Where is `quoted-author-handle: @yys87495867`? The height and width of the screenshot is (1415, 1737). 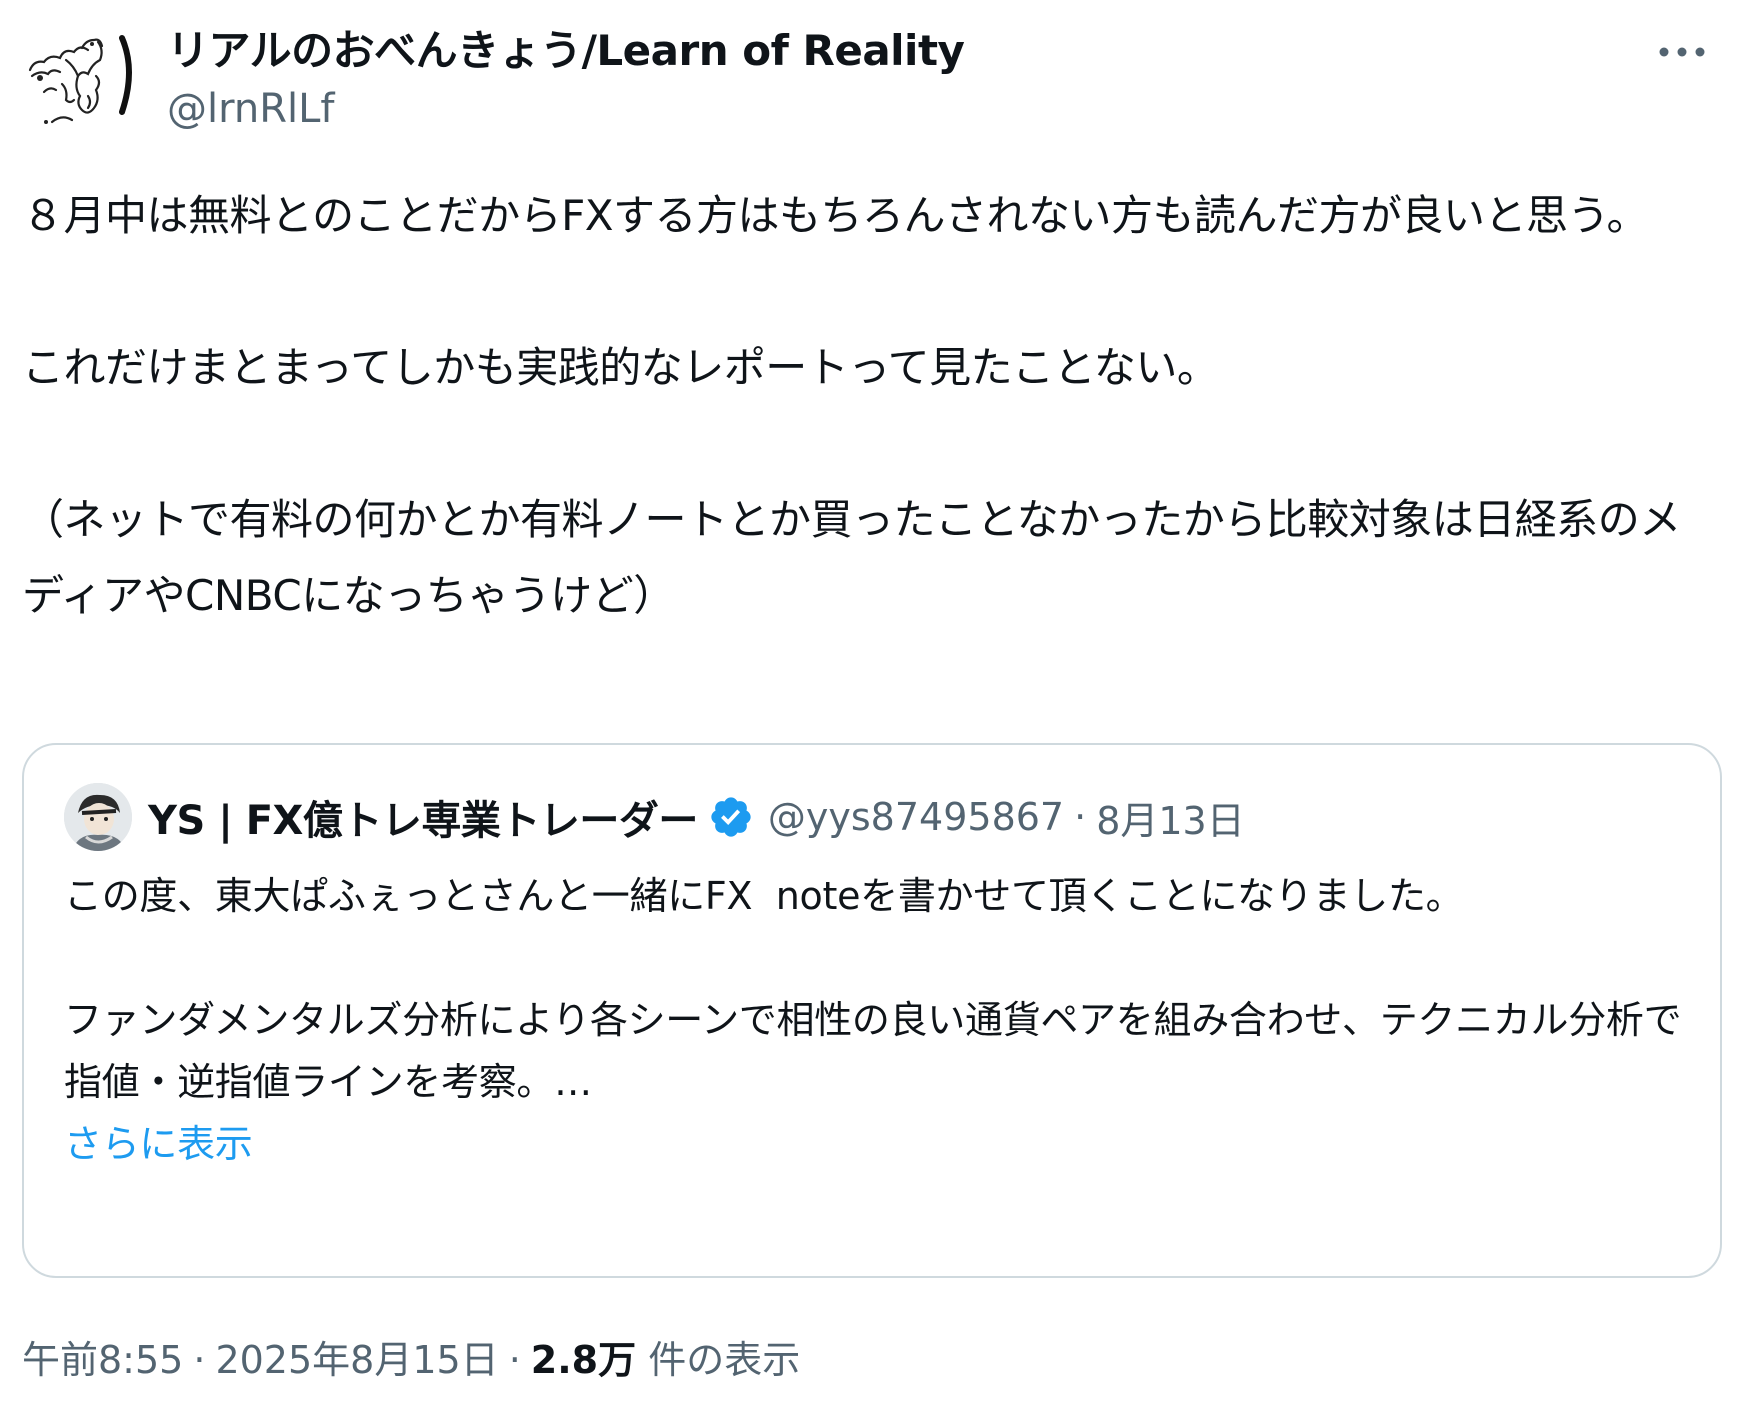
quoted-author-handle: @yys87495867 is located at coordinates (916, 817).